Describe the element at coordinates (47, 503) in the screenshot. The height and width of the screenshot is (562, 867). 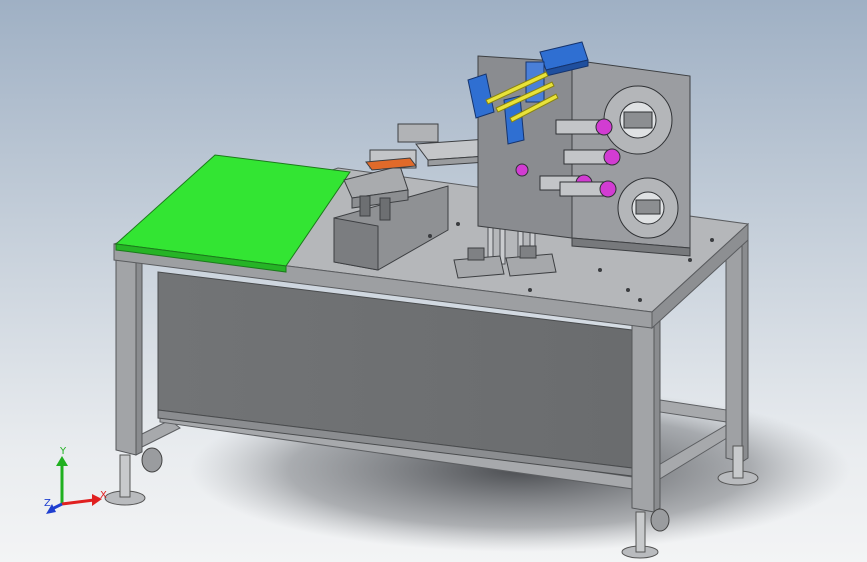
I see `z-axis-label: Z` at that location.